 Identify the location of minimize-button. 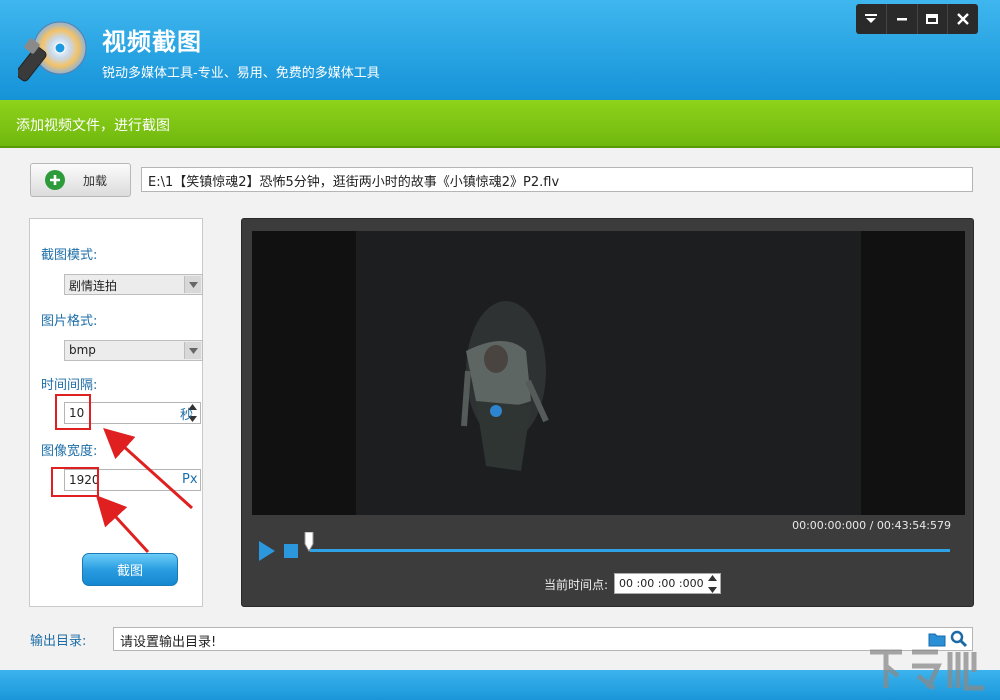
(902, 19).